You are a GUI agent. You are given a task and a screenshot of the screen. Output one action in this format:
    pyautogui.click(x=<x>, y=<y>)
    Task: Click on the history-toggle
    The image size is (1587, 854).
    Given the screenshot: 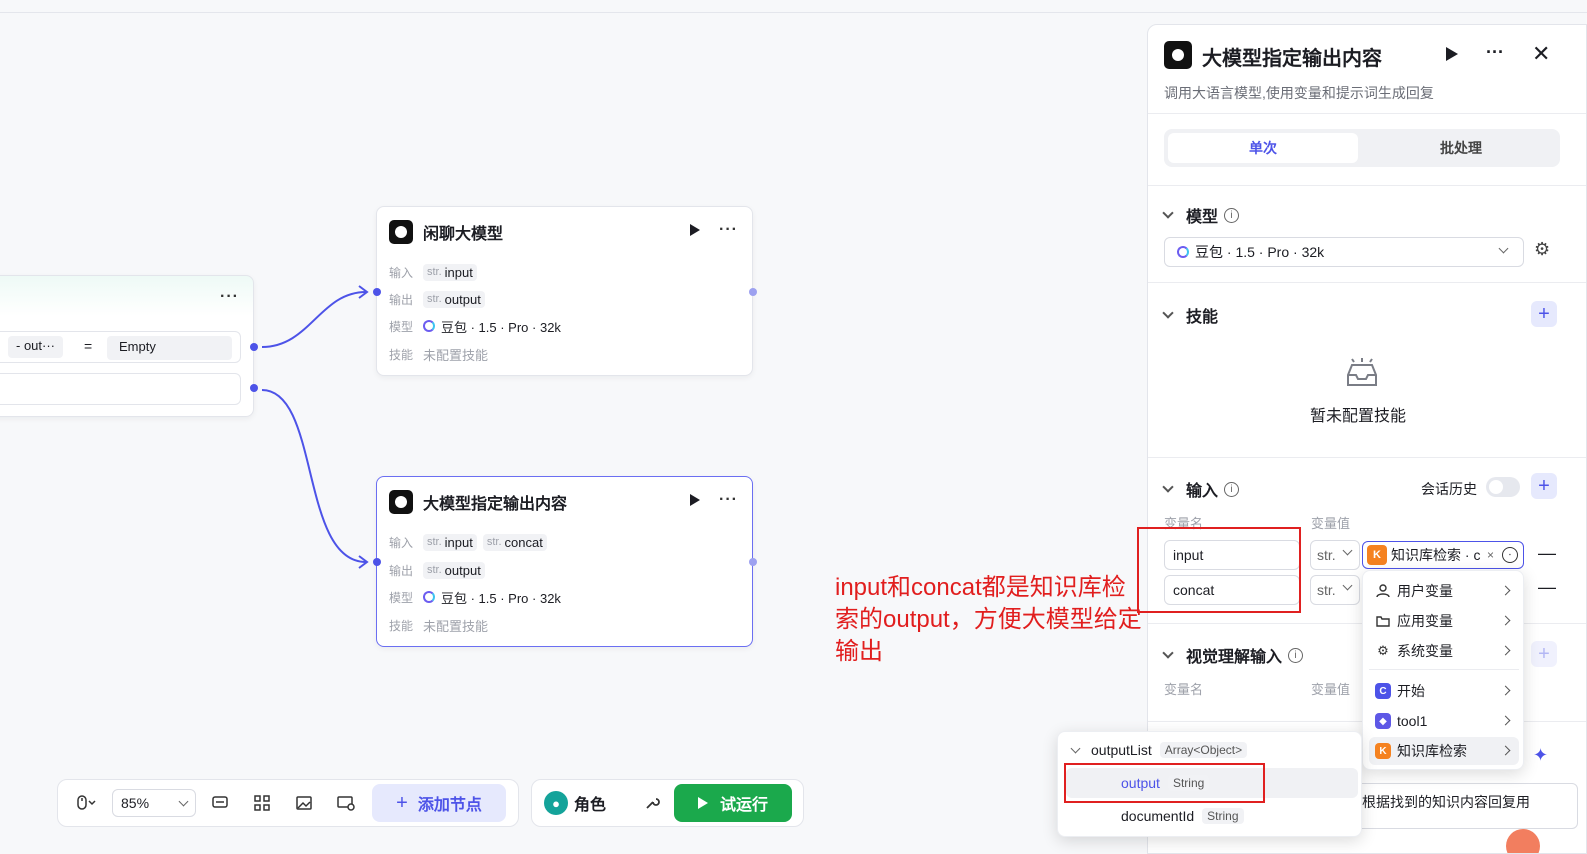 What is the action you would take?
    pyautogui.click(x=1503, y=487)
    